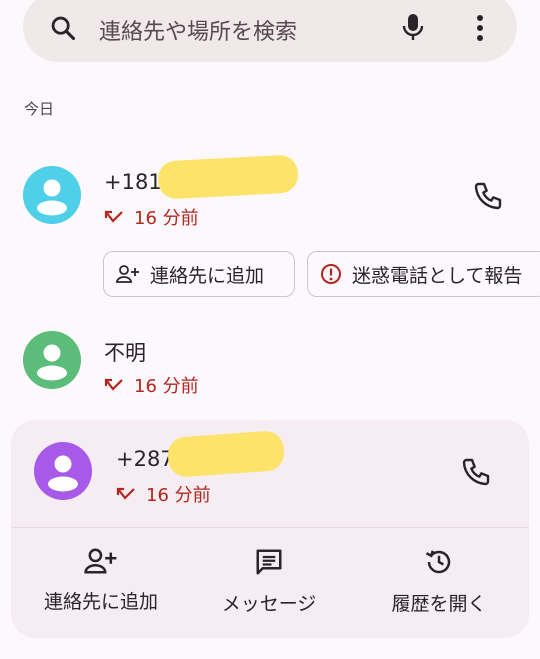  What do you see at coordinates (198, 30) in the screenshot?
I see `search-placeholder: 連絡先や場所を検索` at bounding box center [198, 30].